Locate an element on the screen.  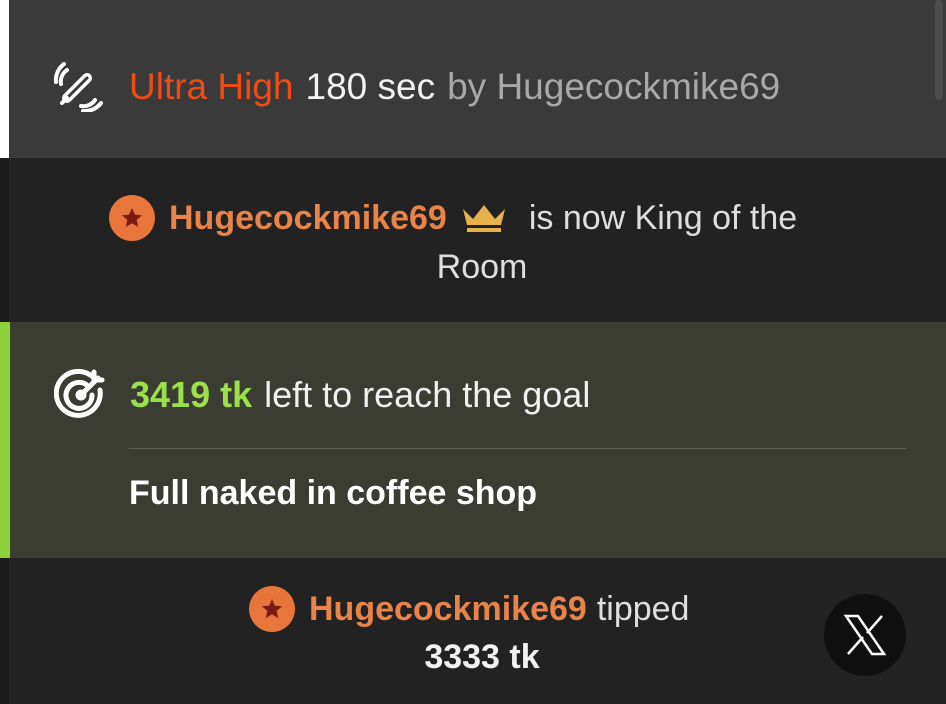
king-message-line2: Room is located at coordinates (482, 267).